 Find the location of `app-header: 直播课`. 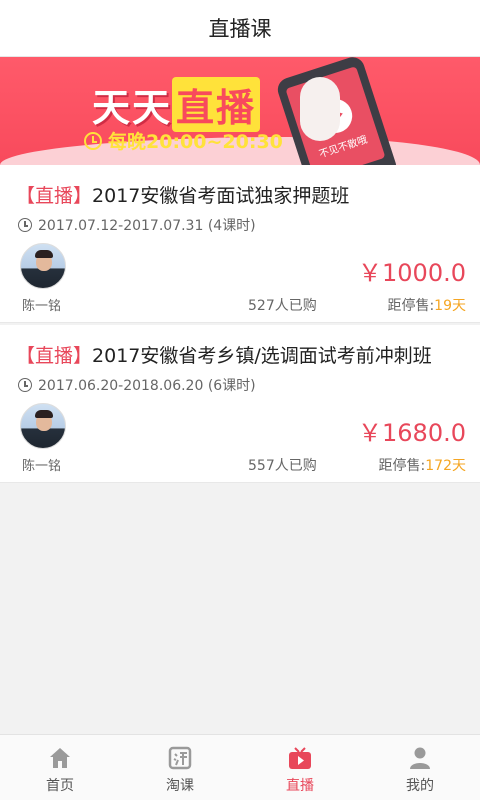

app-header: 直播课 is located at coordinates (240, 28).